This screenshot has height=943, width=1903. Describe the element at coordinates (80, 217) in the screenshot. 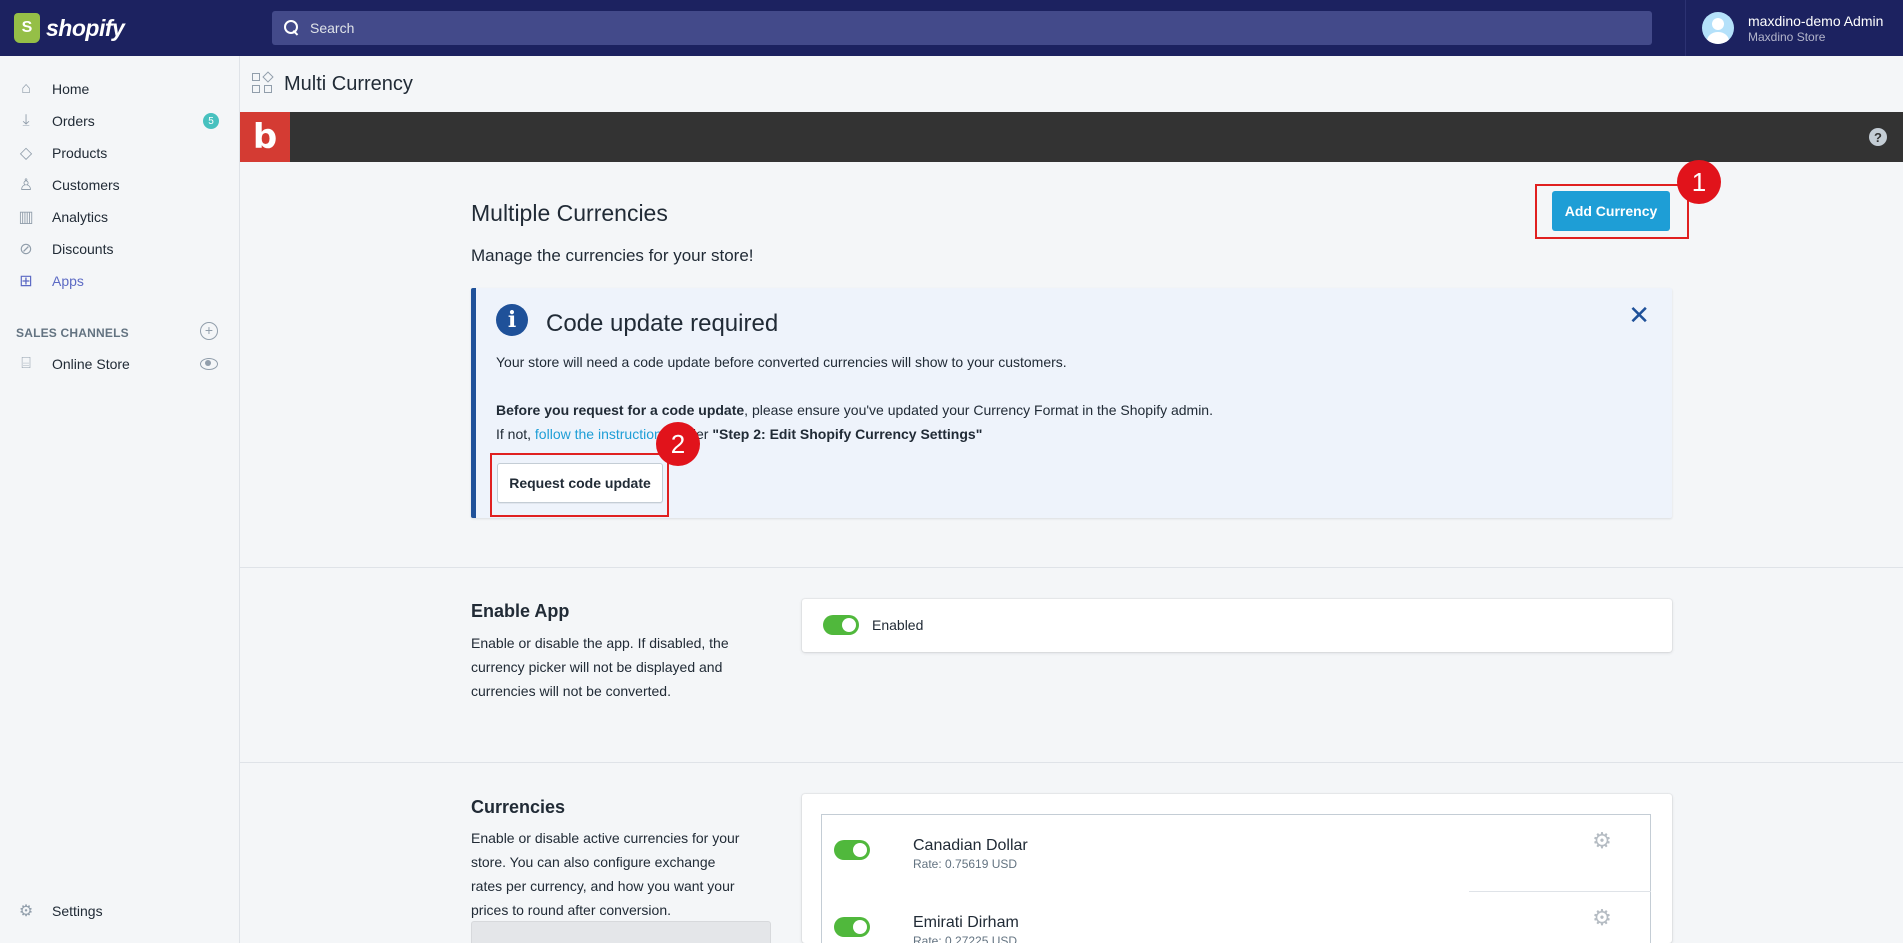

I see `sidebar-item-label: Analytics` at that location.